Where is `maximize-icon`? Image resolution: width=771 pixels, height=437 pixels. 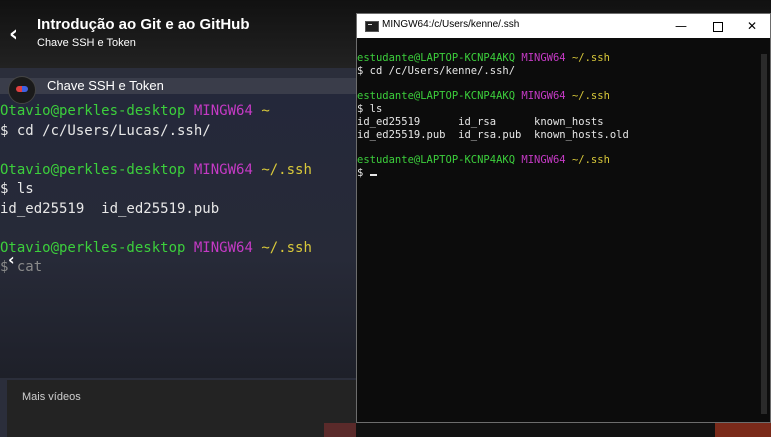 maximize-icon is located at coordinates (718, 26).